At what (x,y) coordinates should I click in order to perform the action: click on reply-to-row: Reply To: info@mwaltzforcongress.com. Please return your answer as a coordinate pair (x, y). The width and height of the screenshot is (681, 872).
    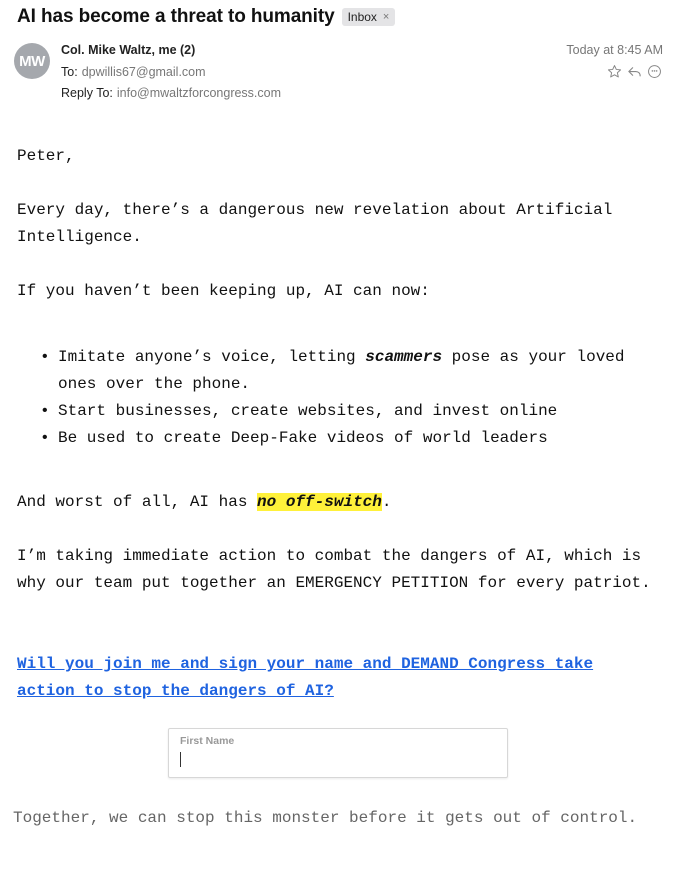
    Looking at the image, I should click on (171, 93).